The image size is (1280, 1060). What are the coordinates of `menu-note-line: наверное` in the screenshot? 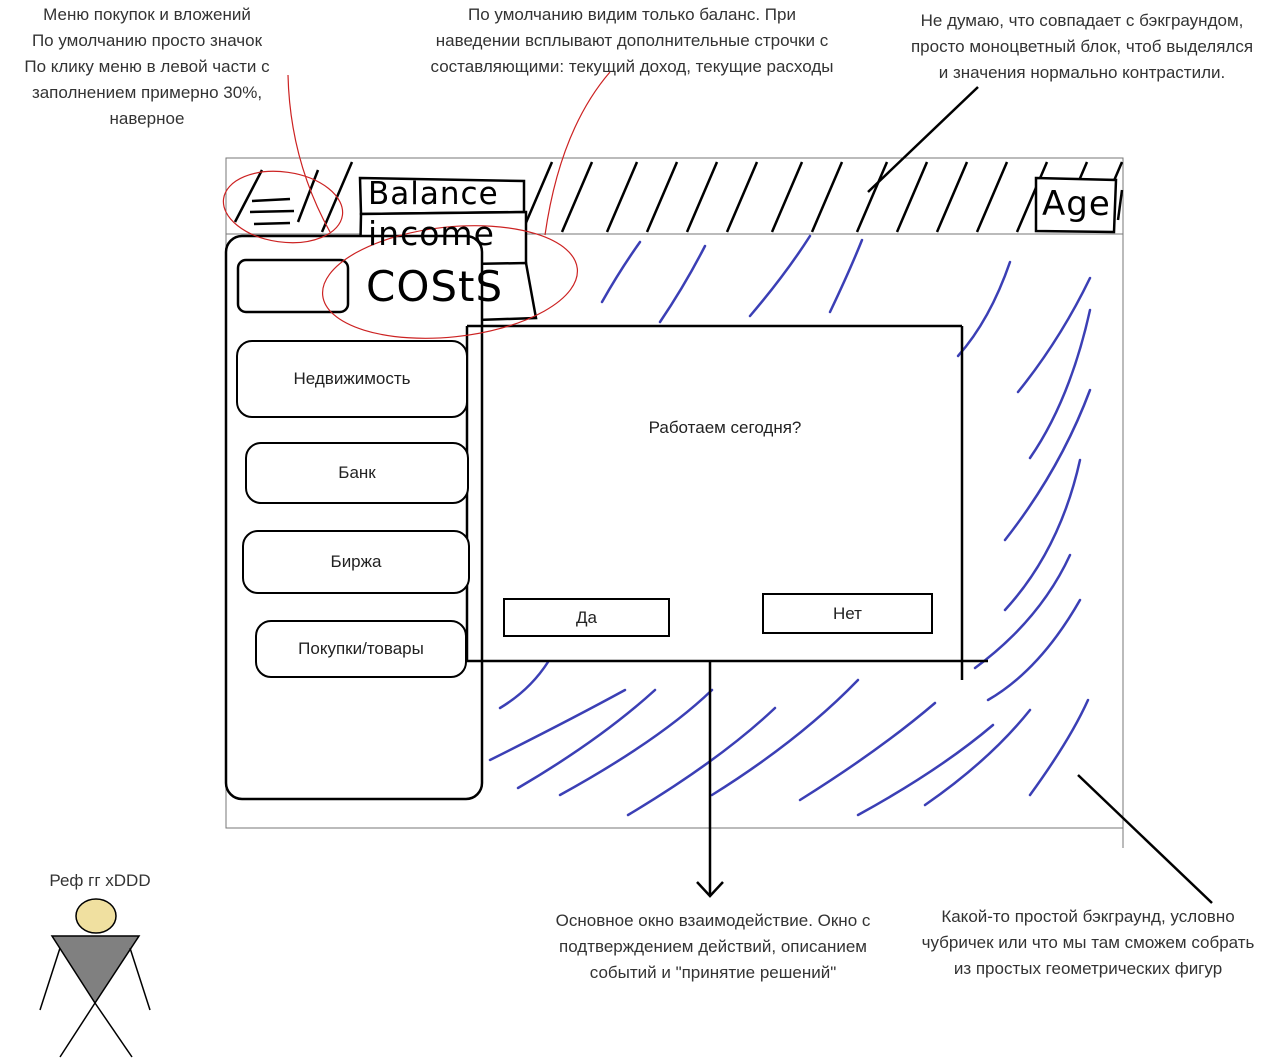 It's located at (147, 118).